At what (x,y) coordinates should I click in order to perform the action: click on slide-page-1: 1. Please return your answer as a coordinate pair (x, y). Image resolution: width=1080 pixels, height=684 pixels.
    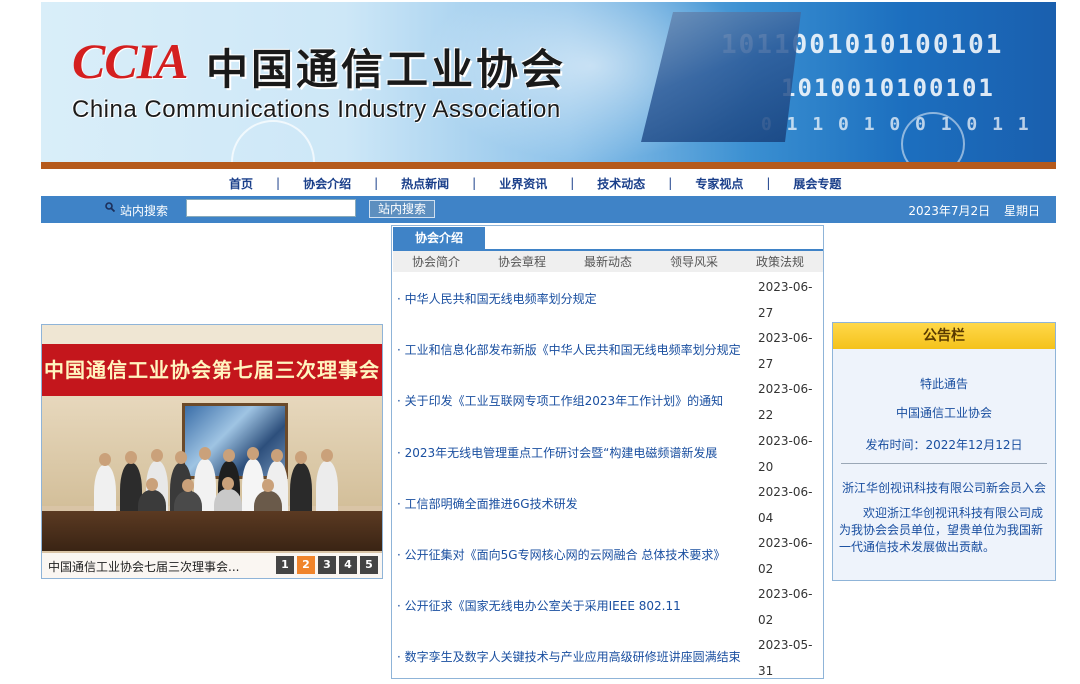
    Looking at the image, I should click on (285, 565).